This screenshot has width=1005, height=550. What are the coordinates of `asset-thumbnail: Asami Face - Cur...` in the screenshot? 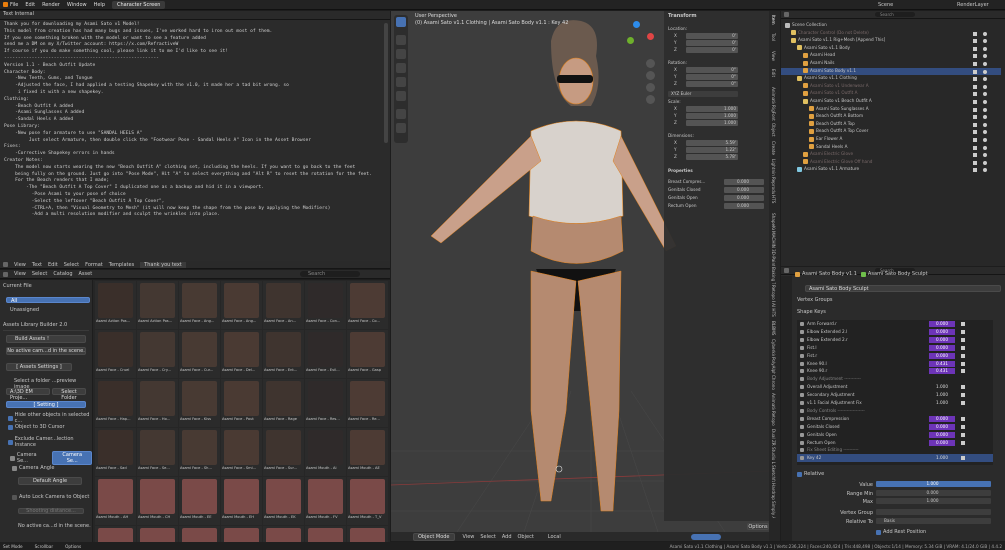 It's located at (199, 354).